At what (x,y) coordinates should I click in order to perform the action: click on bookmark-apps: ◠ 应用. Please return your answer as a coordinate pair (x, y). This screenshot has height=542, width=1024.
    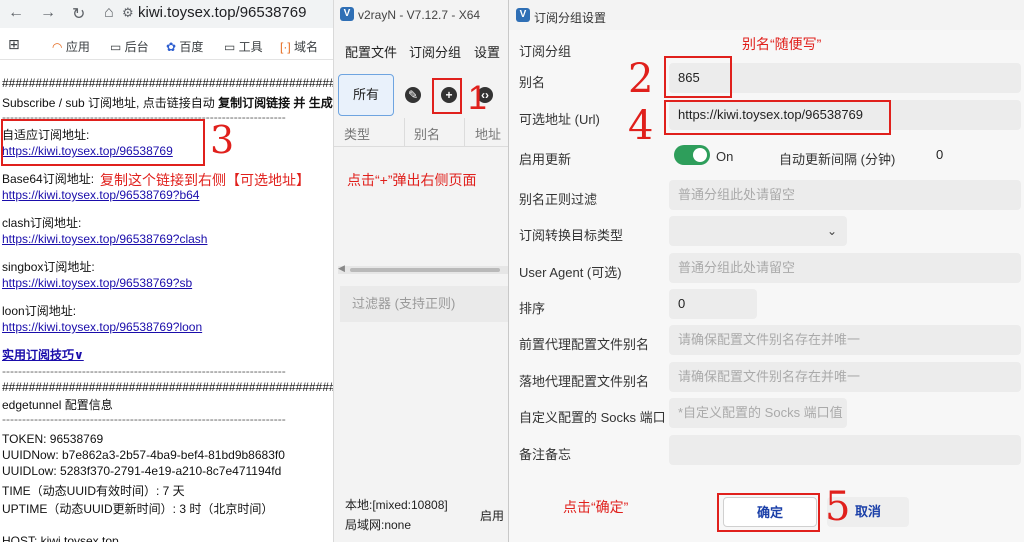
    Looking at the image, I should click on (71, 46).